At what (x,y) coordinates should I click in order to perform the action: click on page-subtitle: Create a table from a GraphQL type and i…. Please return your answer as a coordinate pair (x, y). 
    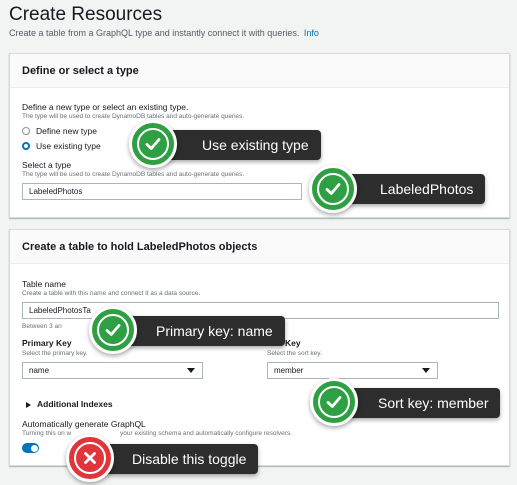
    Looking at the image, I should click on (164, 33).